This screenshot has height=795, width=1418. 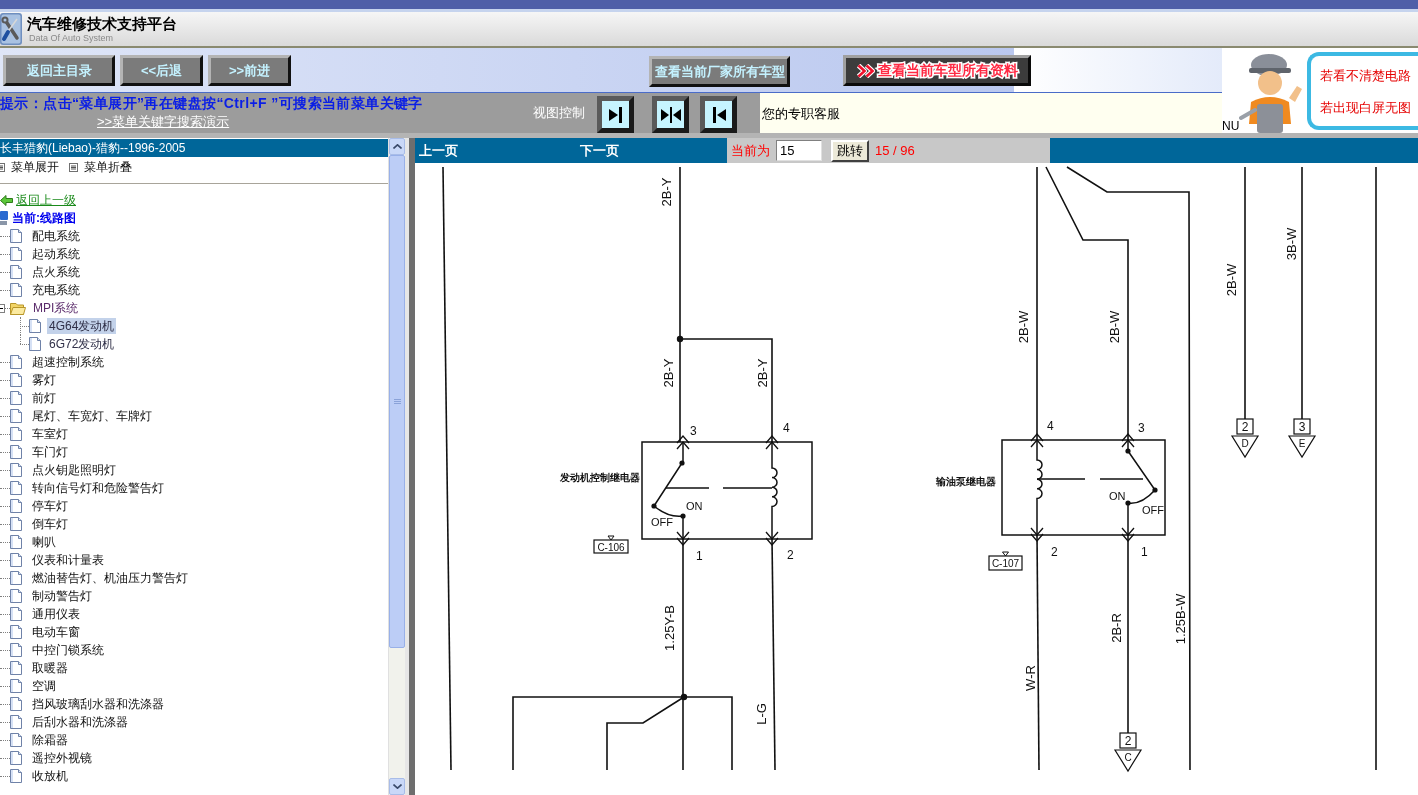 What do you see at coordinates (68, 362) in the screenshot?
I see `tree-item: 超速控制系统` at bounding box center [68, 362].